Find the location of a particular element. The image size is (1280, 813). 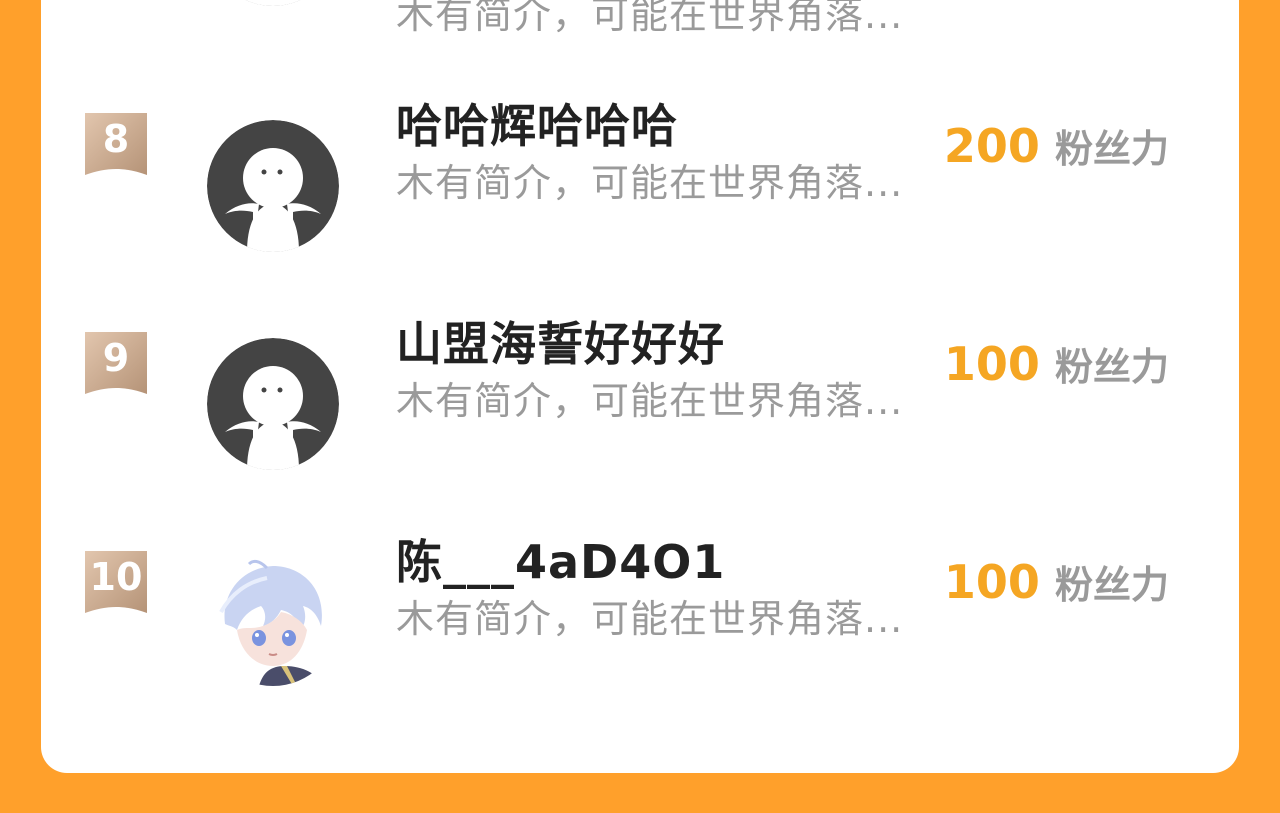

rank-badge: 9 is located at coordinates (116, 363).